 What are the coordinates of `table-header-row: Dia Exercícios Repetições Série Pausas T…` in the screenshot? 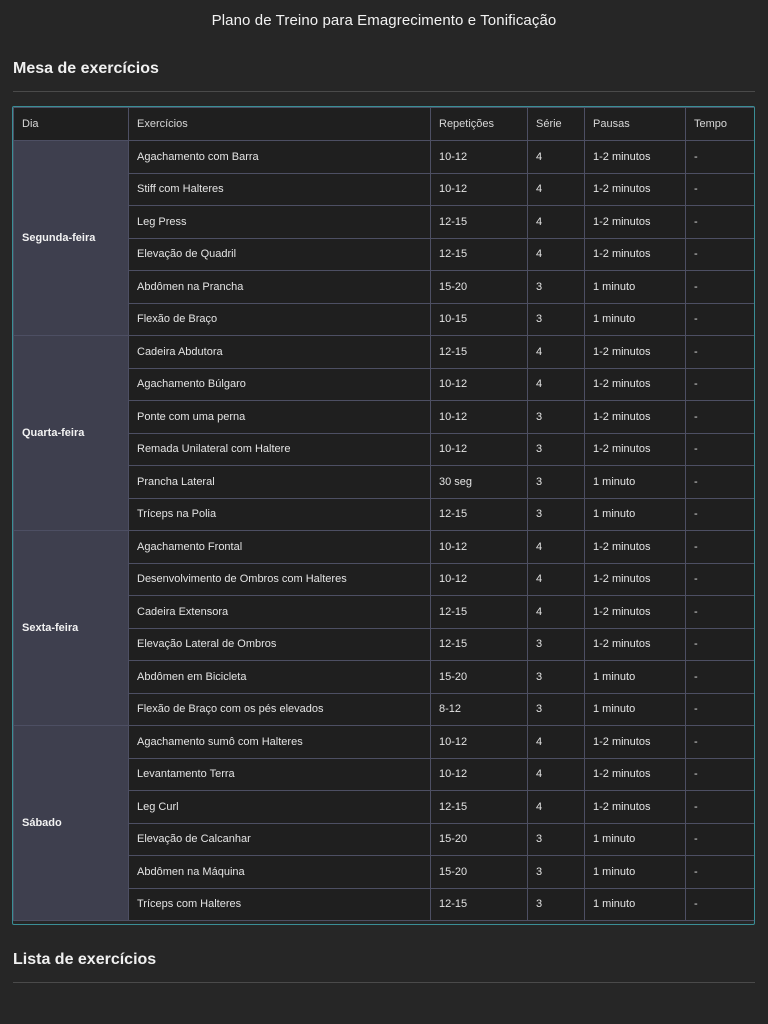 It's located at (383, 124).